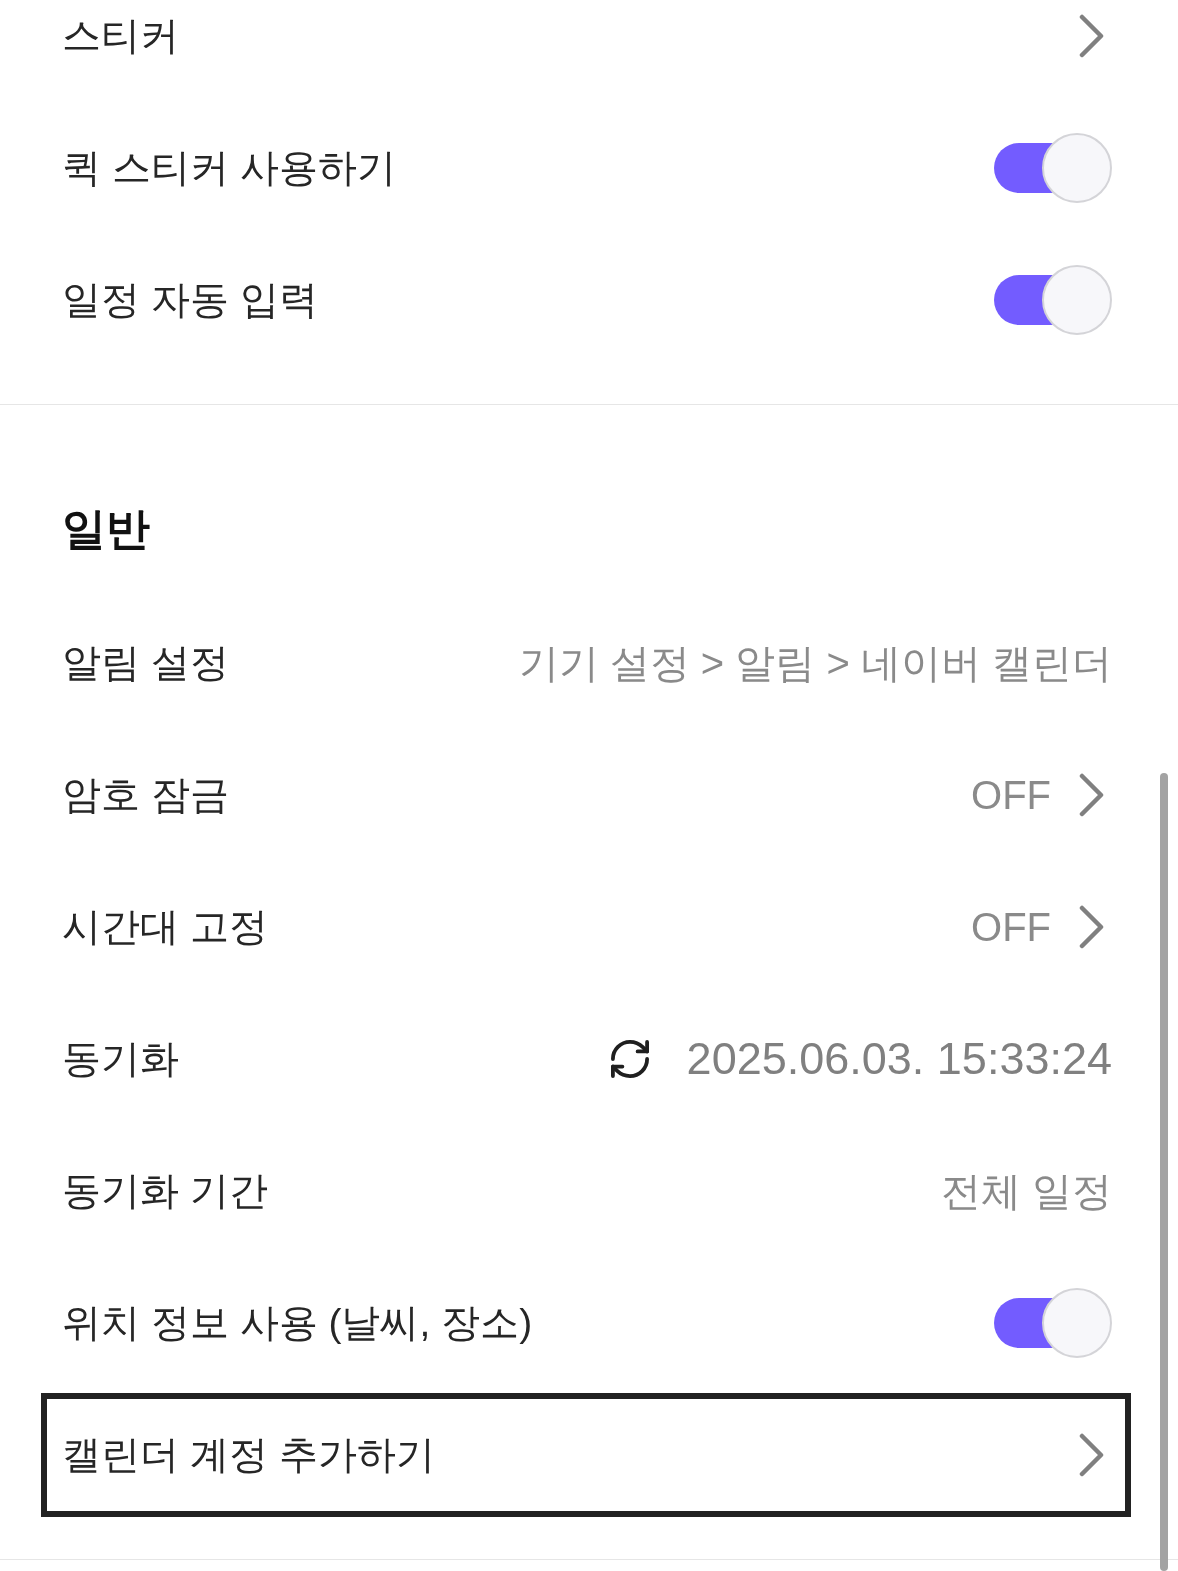 This screenshot has width=1178, height=1571. I want to click on sync-icon, so click(629, 1059).